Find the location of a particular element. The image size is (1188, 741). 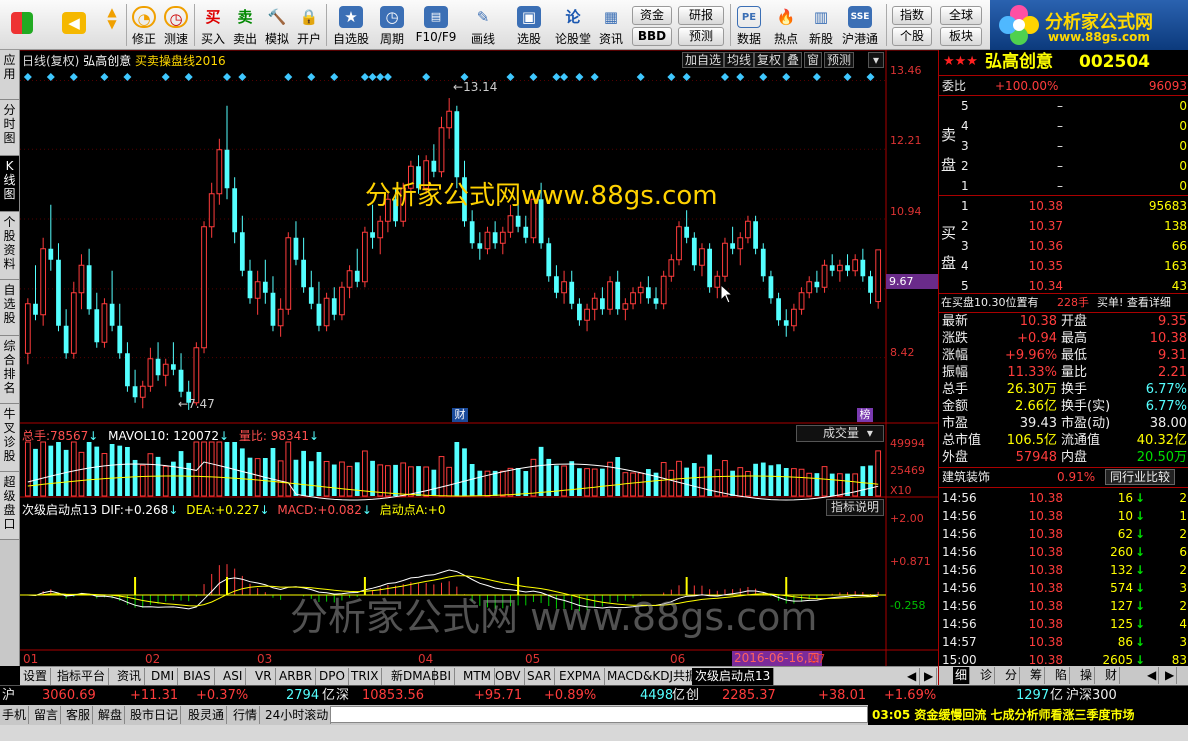

bbd-button: BBD is located at coordinates (652, 36).